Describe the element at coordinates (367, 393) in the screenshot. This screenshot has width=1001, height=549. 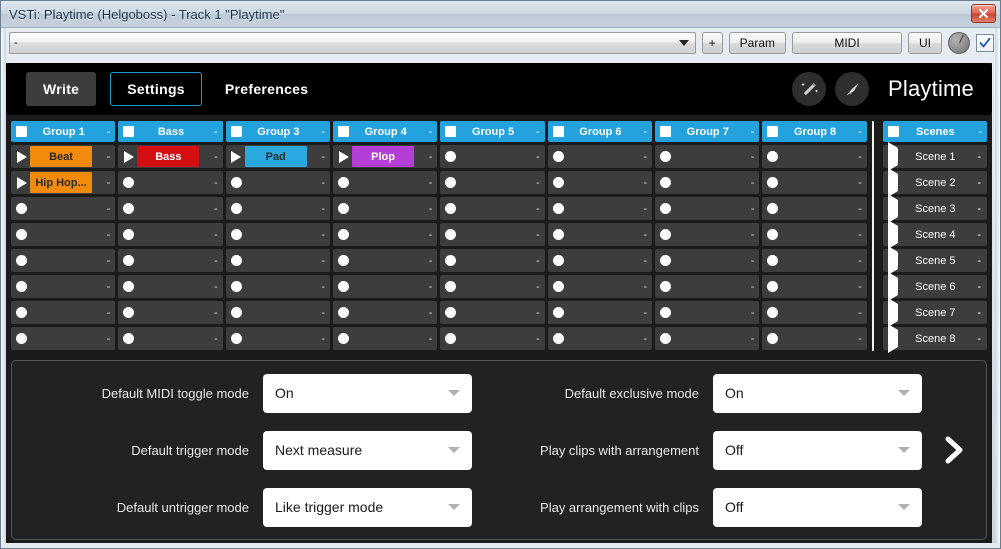
I see `setting-select: On` at that location.